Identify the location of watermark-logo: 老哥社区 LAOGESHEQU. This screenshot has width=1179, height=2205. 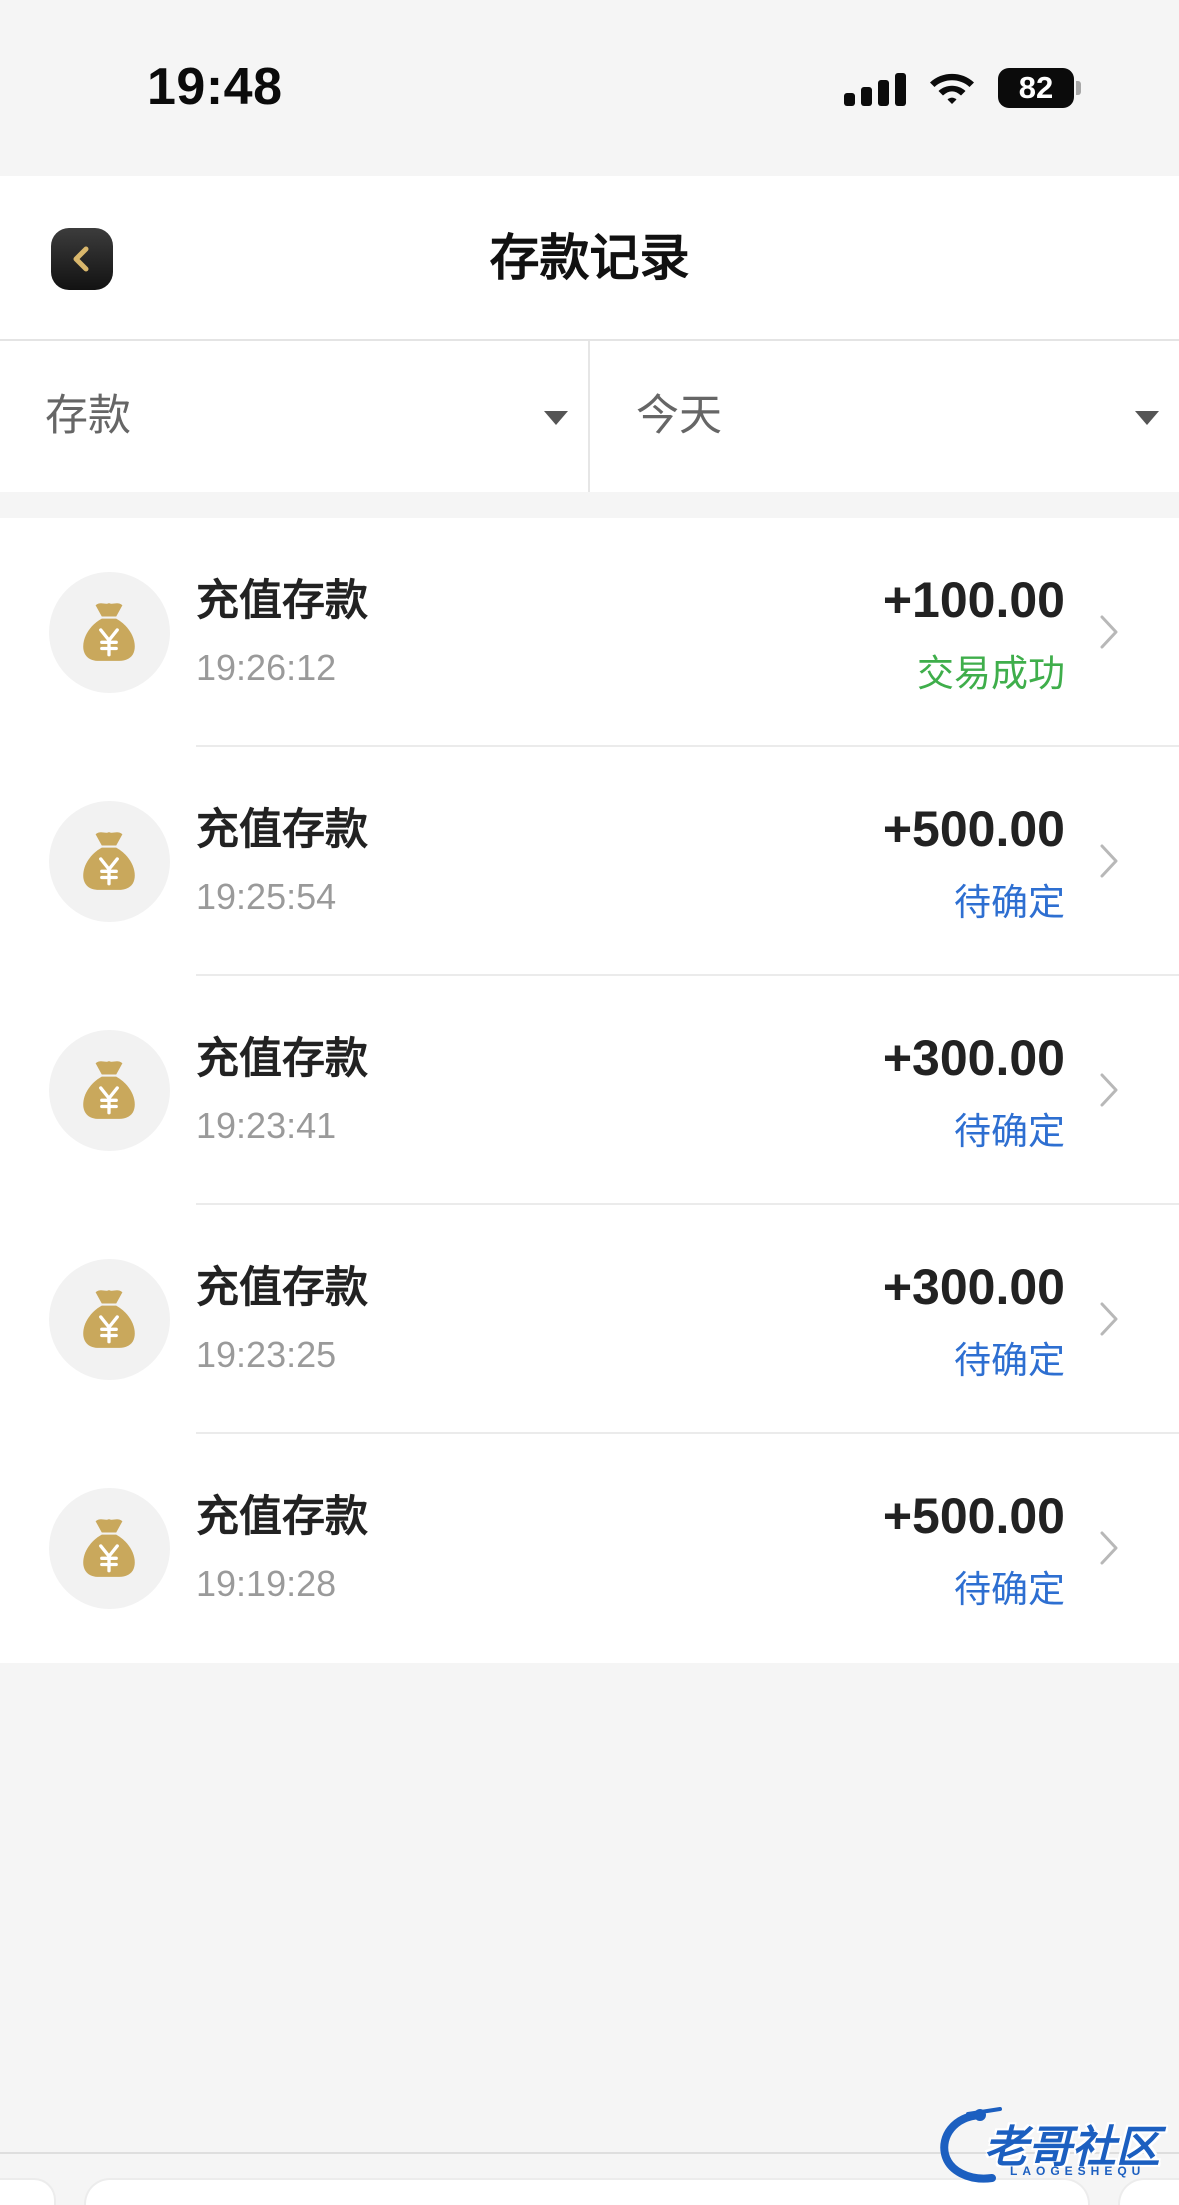
(1056, 2152).